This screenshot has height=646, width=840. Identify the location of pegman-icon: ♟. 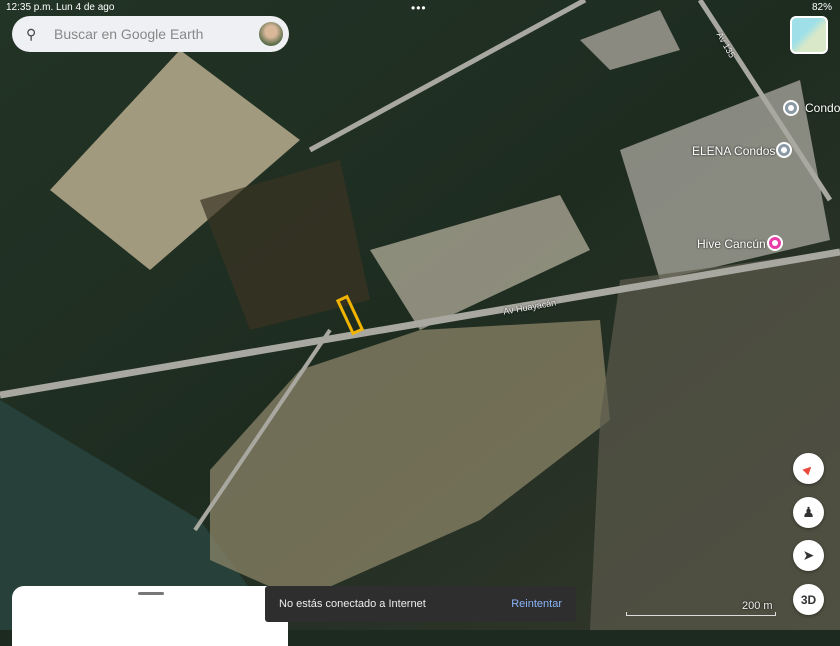
(808, 512).